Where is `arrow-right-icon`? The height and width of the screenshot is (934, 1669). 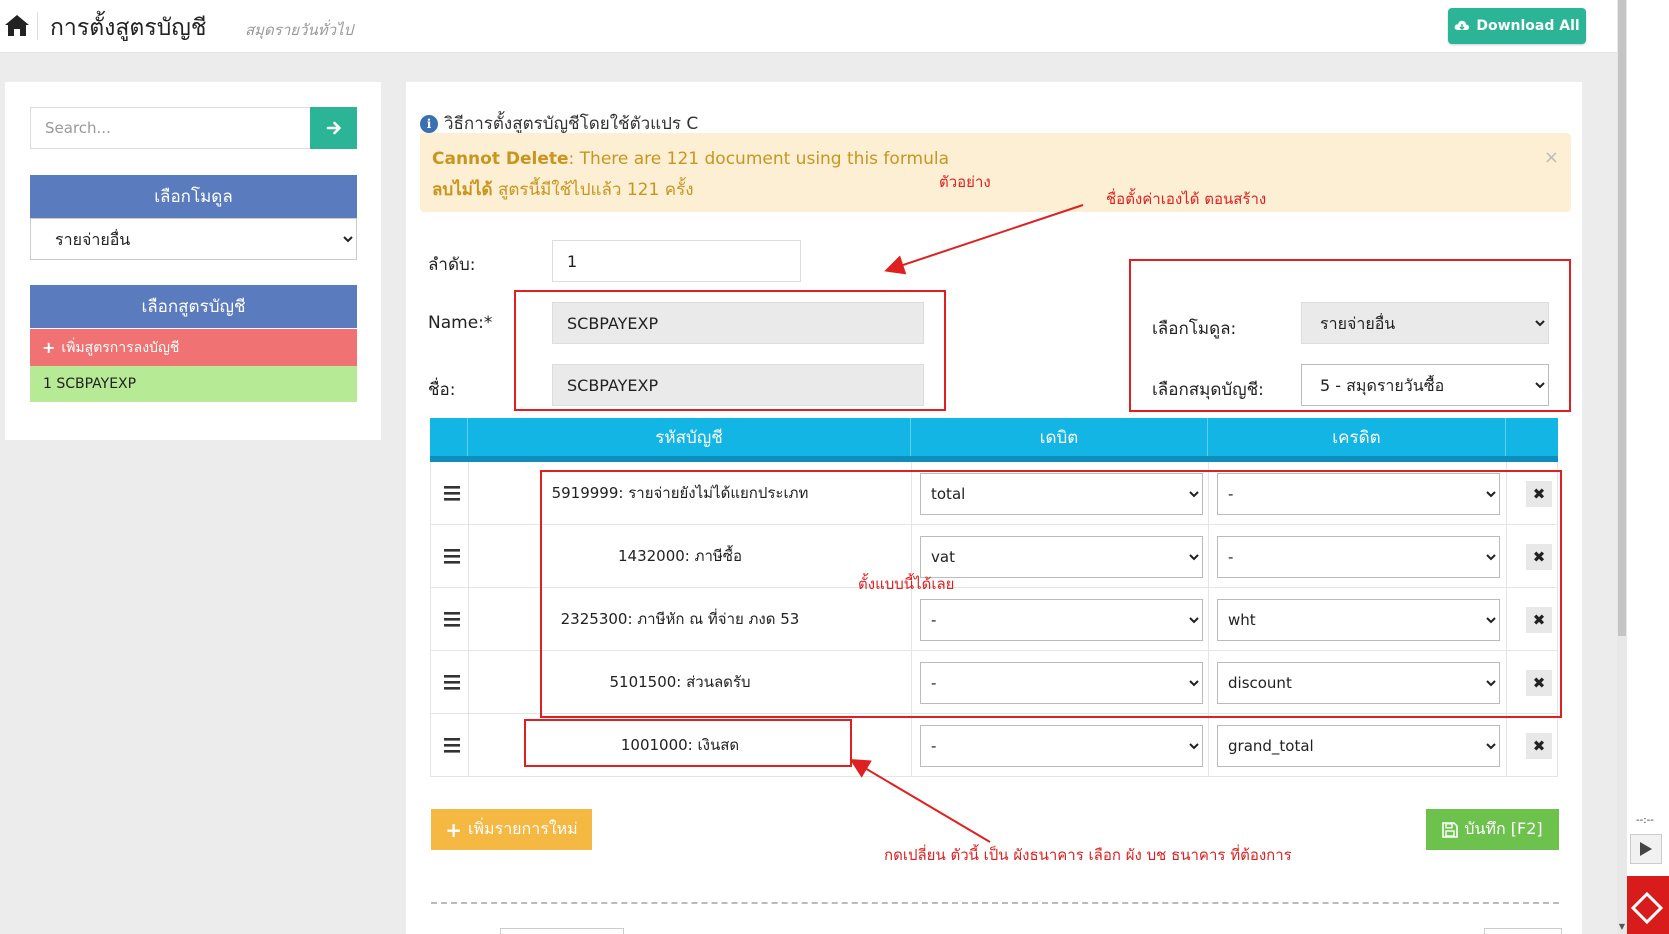
arrow-right-icon is located at coordinates (333, 128).